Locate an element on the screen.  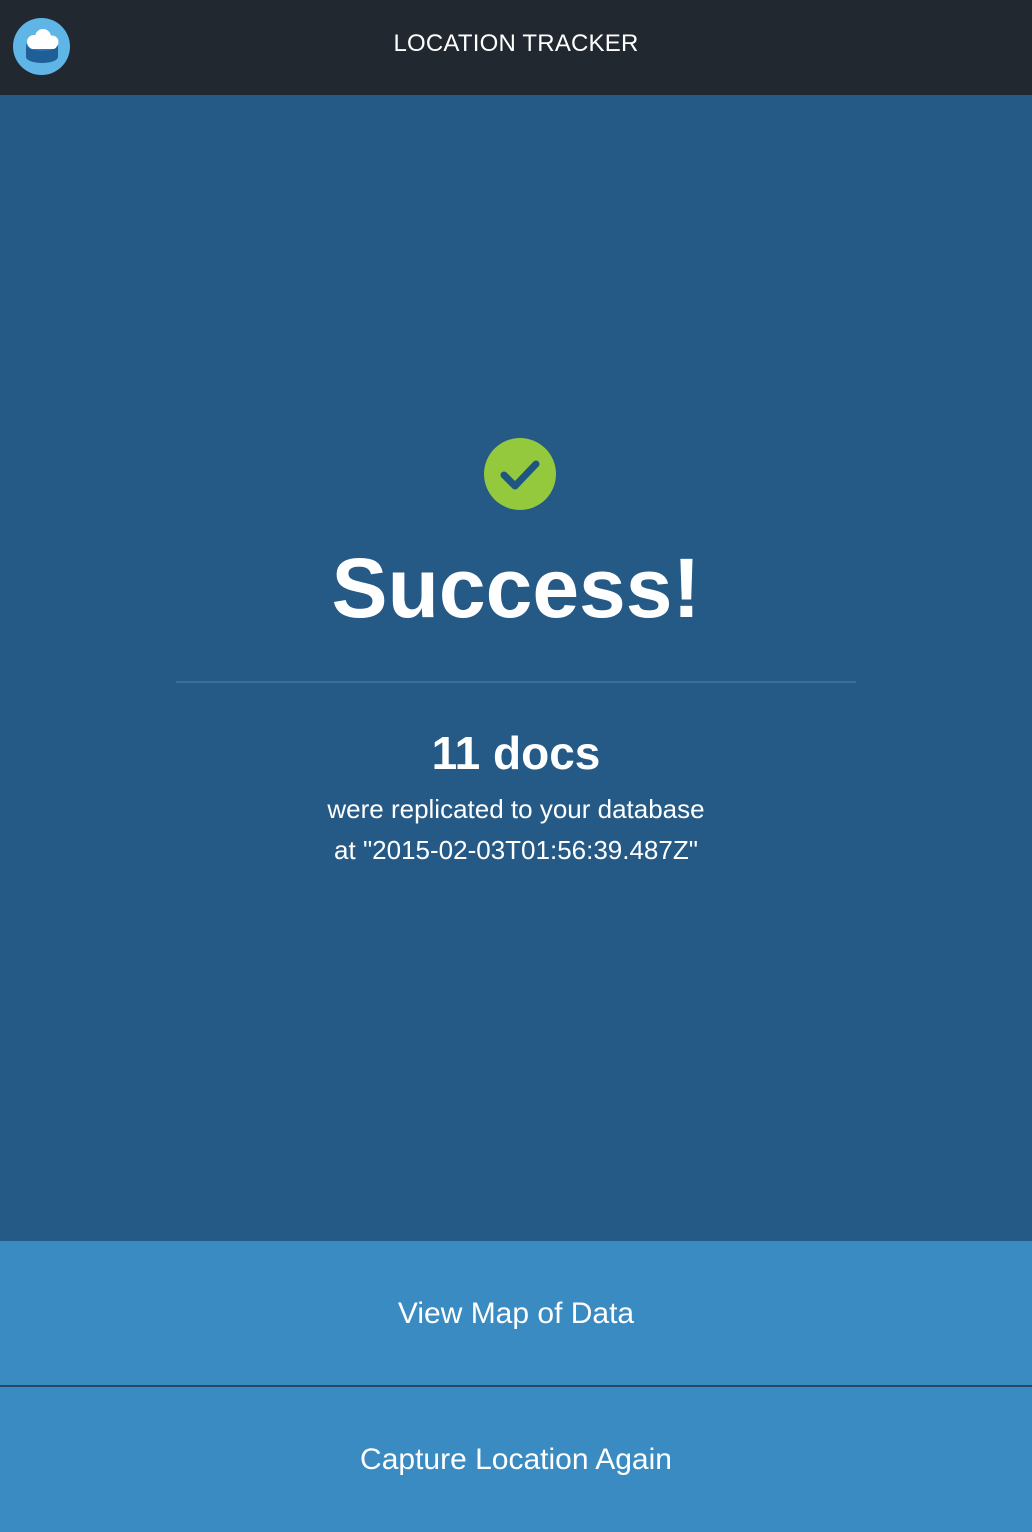
app-header: LOCATION TRACKER is located at coordinates (516, 47).